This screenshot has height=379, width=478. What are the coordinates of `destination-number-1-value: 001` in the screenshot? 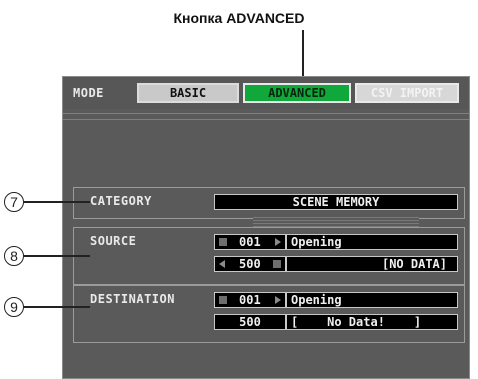 It's located at (250, 300).